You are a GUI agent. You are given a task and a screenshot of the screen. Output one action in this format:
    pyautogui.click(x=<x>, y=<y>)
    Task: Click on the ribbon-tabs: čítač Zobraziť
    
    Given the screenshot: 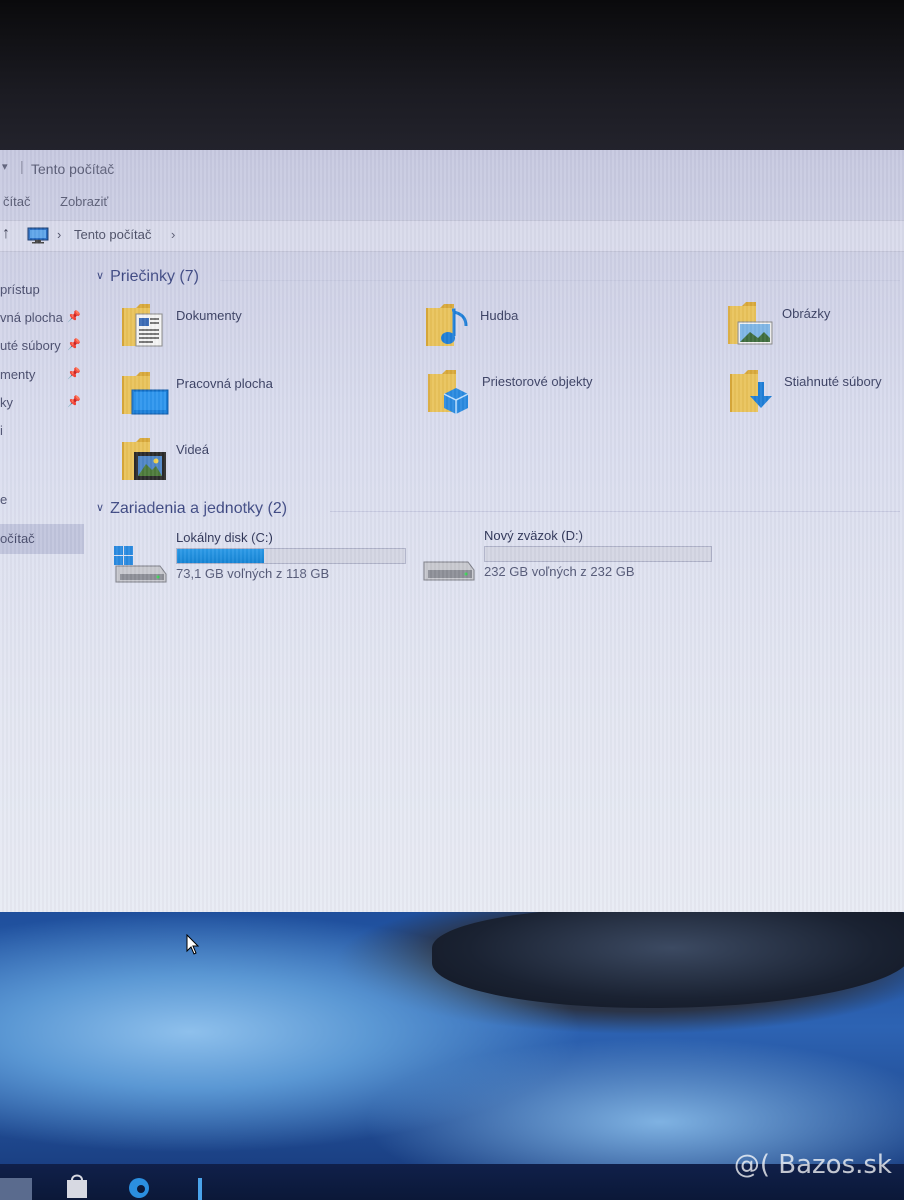 What is the action you would take?
    pyautogui.click(x=452, y=203)
    